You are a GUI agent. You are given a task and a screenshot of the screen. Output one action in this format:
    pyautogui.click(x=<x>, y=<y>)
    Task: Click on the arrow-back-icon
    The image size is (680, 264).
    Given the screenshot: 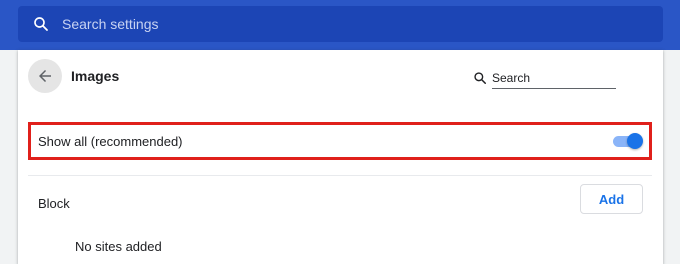 What is the action you would take?
    pyautogui.click(x=45, y=76)
    